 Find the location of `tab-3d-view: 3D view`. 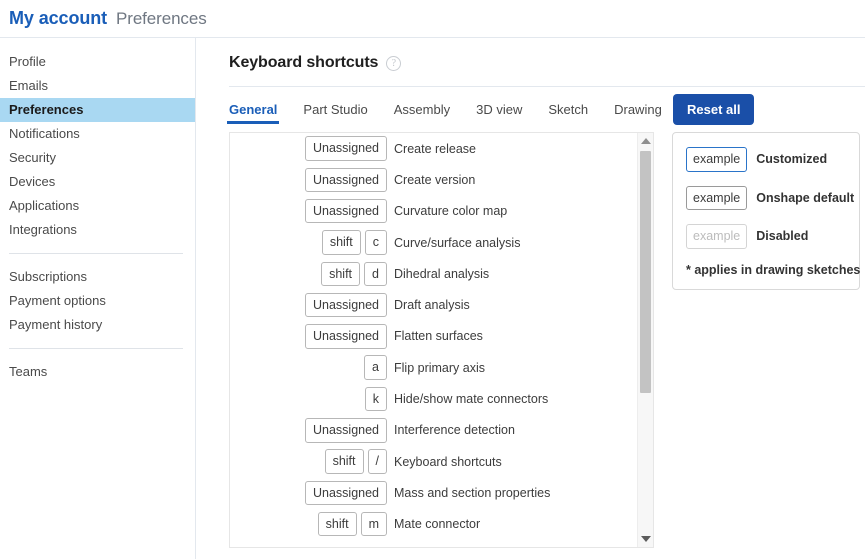

tab-3d-view: 3D view is located at coordinates (499, 108).